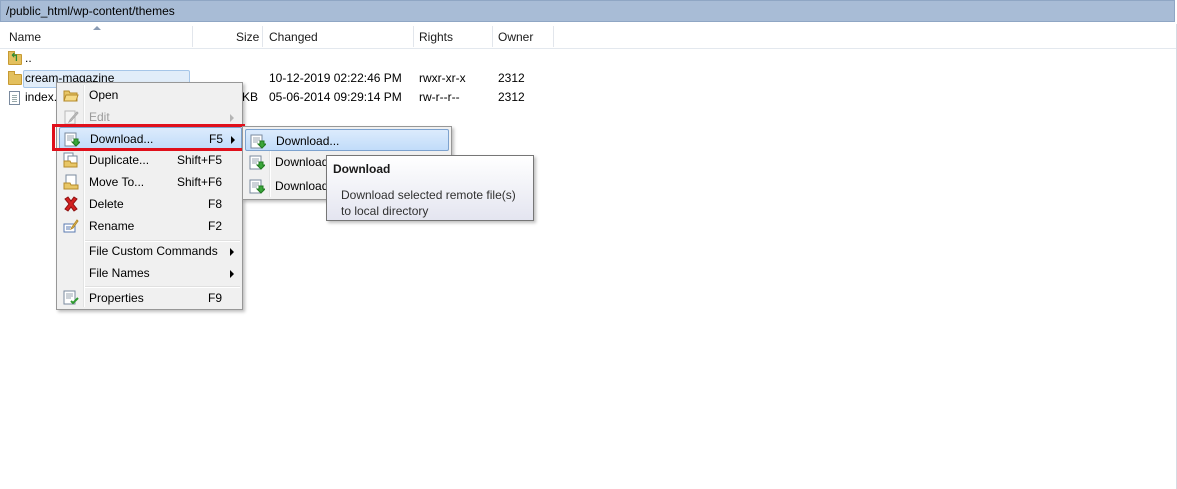  I want to click on menu-item-file-names: File Names, so click(149, 273).